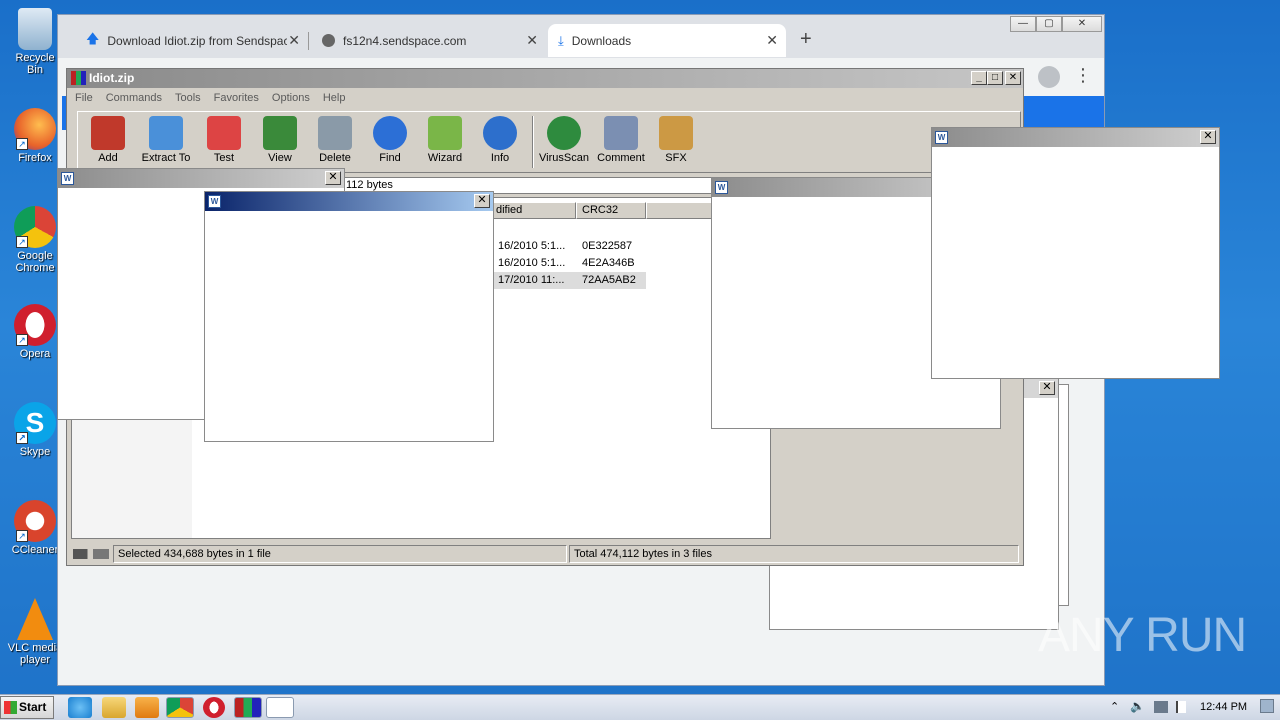  I want to click on toolbar-label: Find, so click(390, 158).